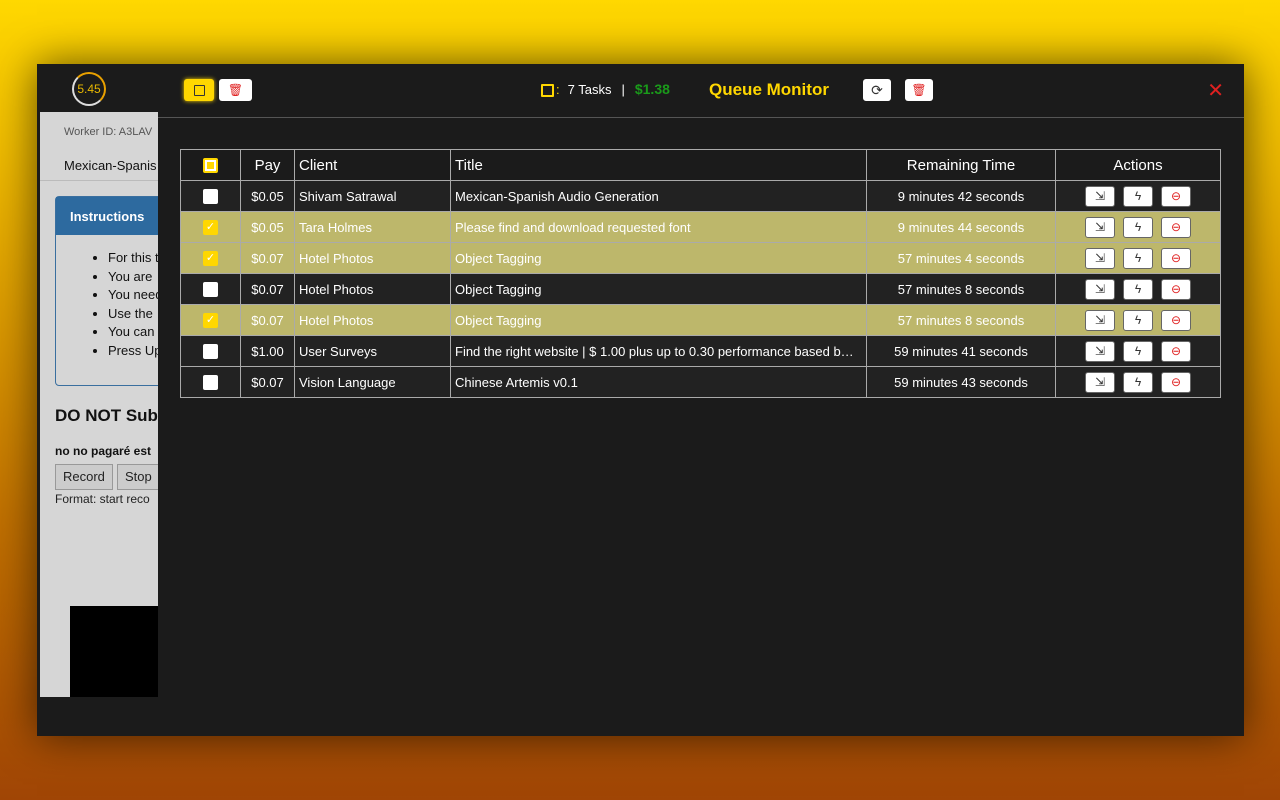 This screenshot has height=800, width=1280. Describe the element at coordinates (547, 90) in the screenshot. I see `bag-icon` at that location.